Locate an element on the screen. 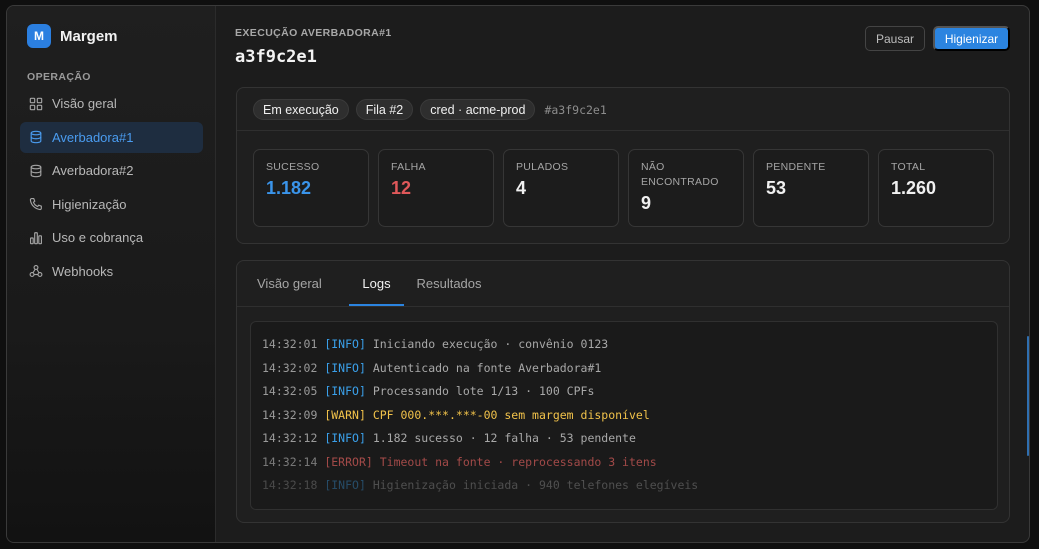  tab-visao-geral: Visão geral is located at coordinates (303, 283).